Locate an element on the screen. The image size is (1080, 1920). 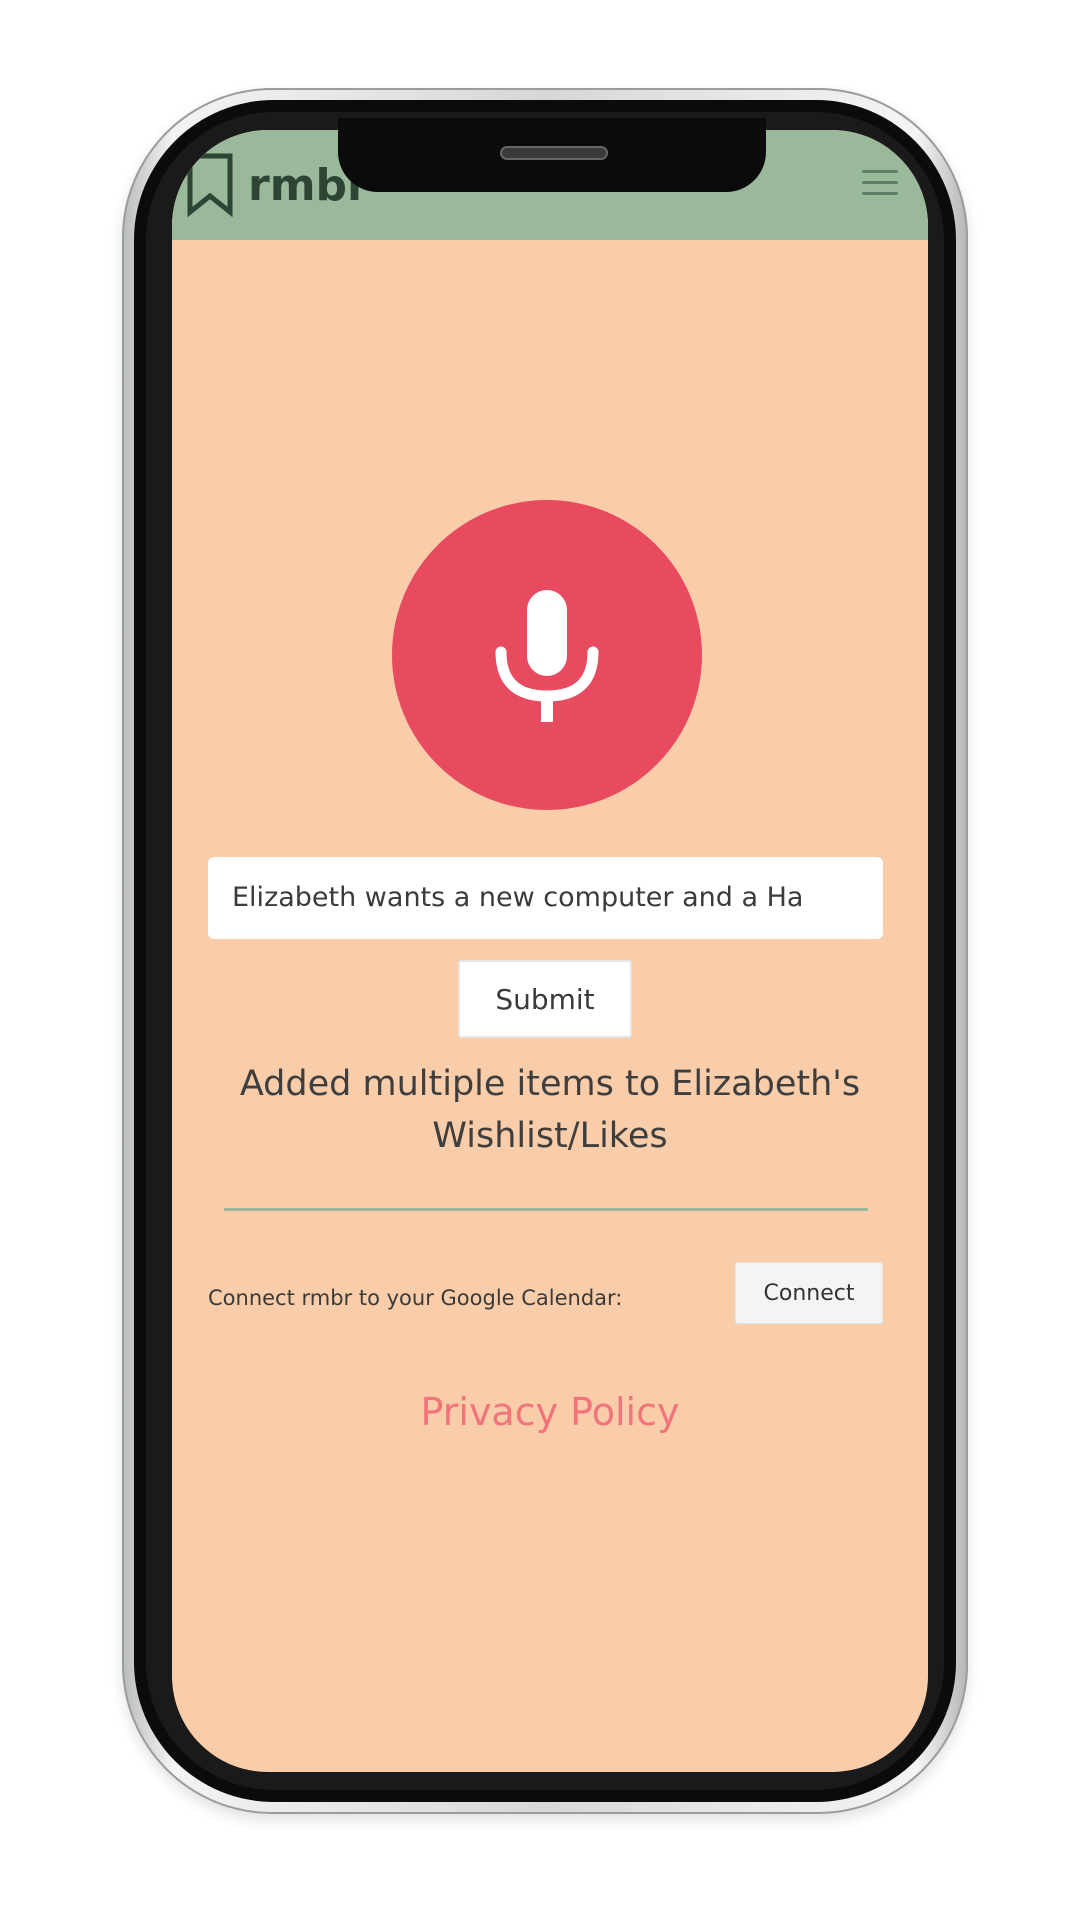
microphone-icon is located at coordinates (547, 656).